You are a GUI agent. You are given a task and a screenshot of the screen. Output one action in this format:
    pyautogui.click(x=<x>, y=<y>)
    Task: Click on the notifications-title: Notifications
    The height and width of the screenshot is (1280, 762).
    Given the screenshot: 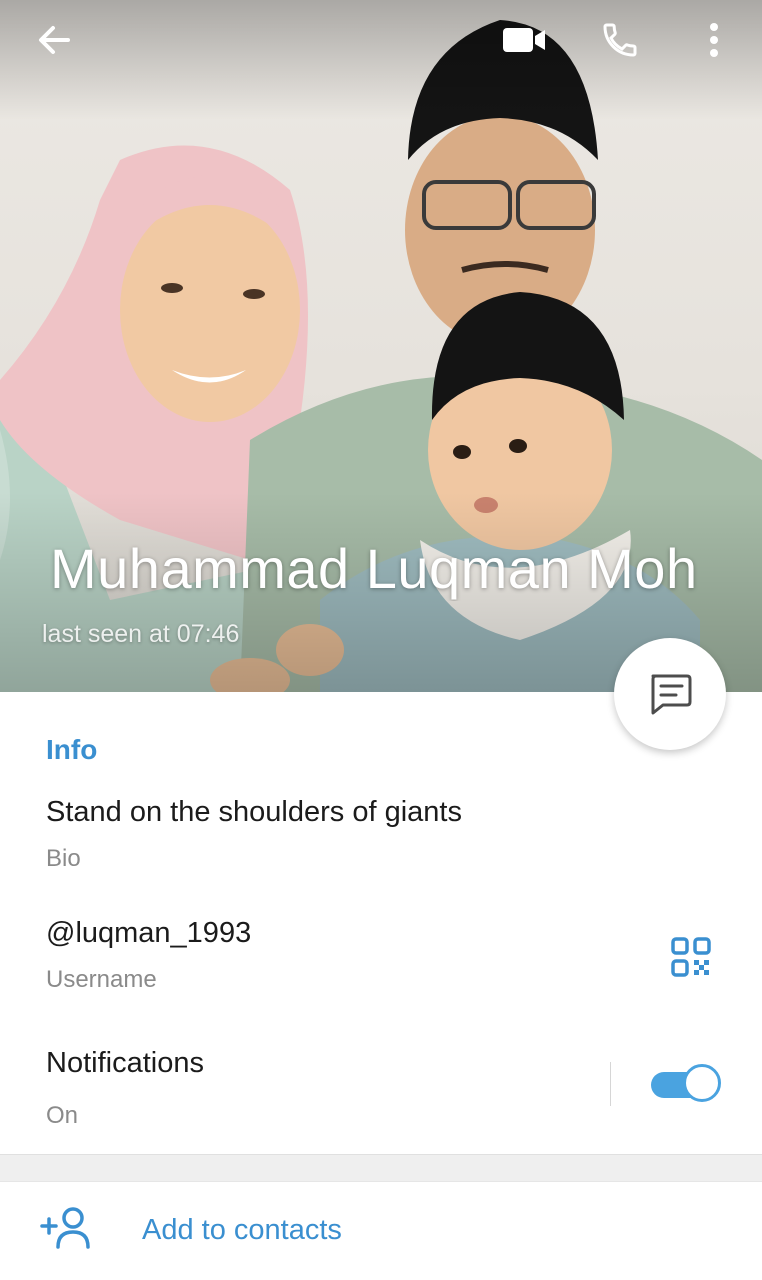 What is the action you would take?
    pyautogui.click(x=125, y=1063)
    